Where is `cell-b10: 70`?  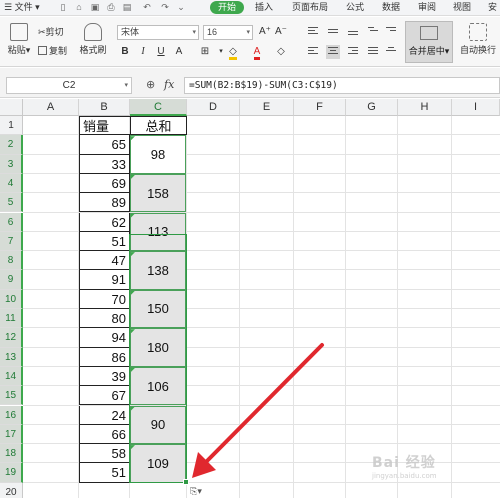
cell-b10: 70 is located at coordinates (104, 299).